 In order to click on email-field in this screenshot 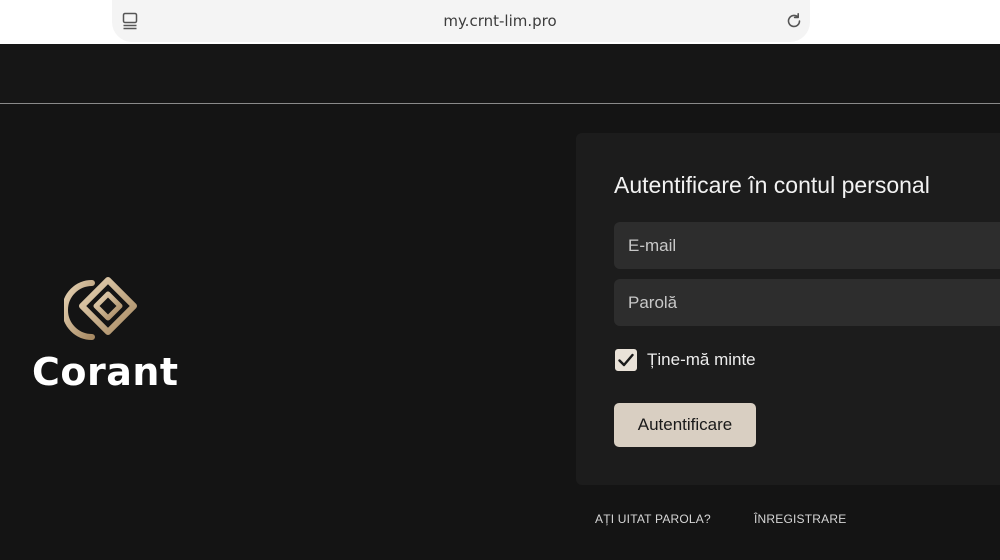, I will do `click(807, 245)`.